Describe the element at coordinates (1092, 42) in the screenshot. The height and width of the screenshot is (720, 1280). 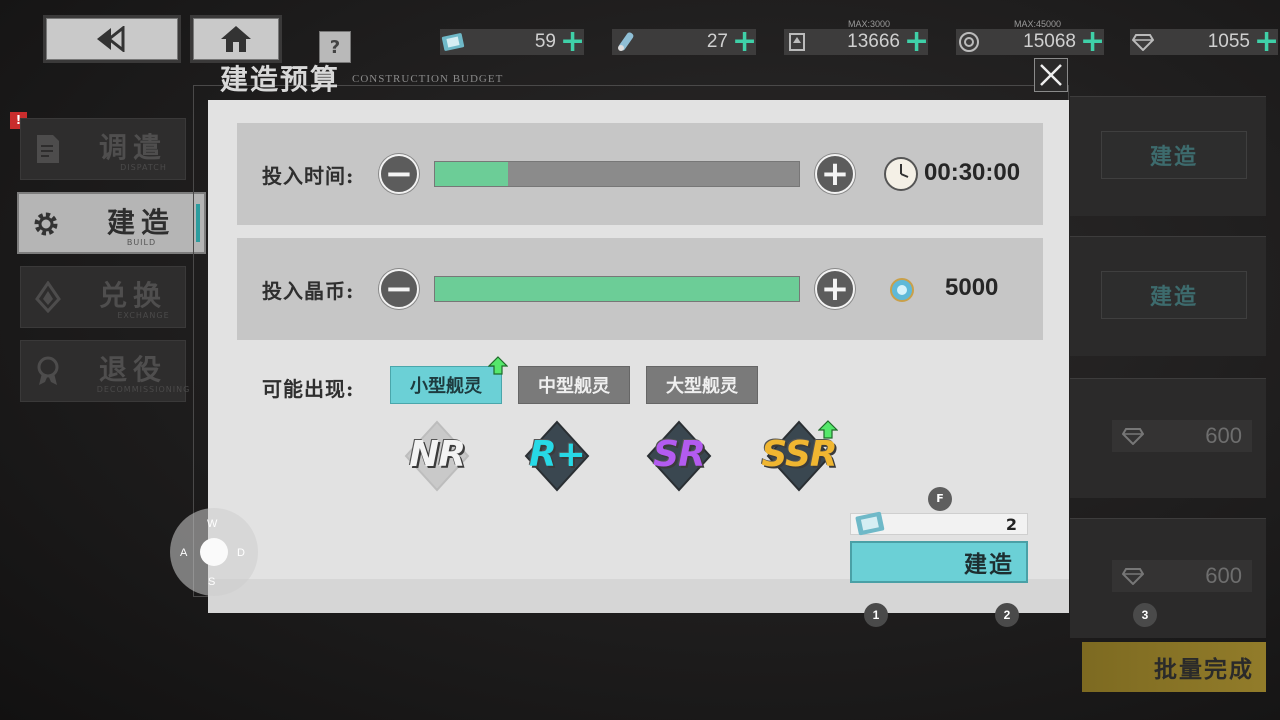
I see `add-coin-button: +` at that location.